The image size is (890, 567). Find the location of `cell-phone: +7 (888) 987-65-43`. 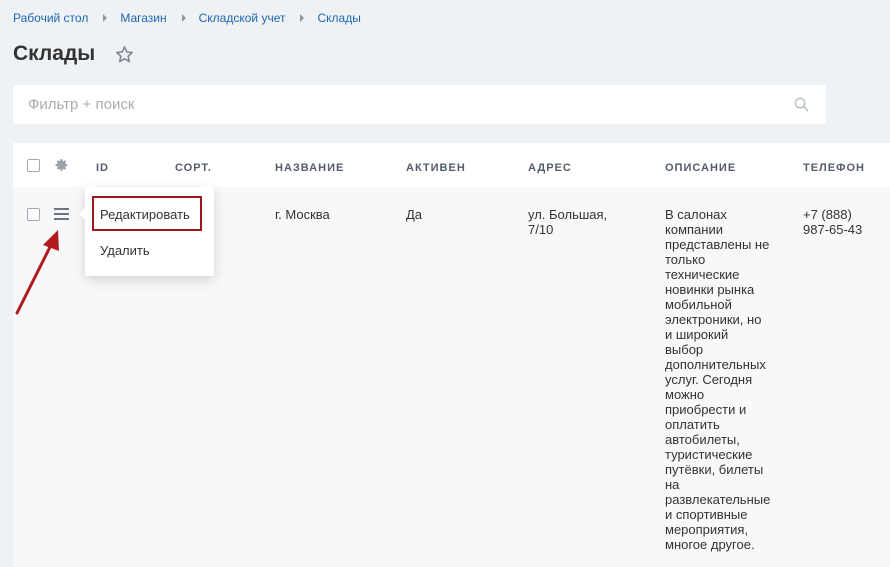

cell-phone: +7 (888) 987-65-43 is located at coordinates (832, 222).